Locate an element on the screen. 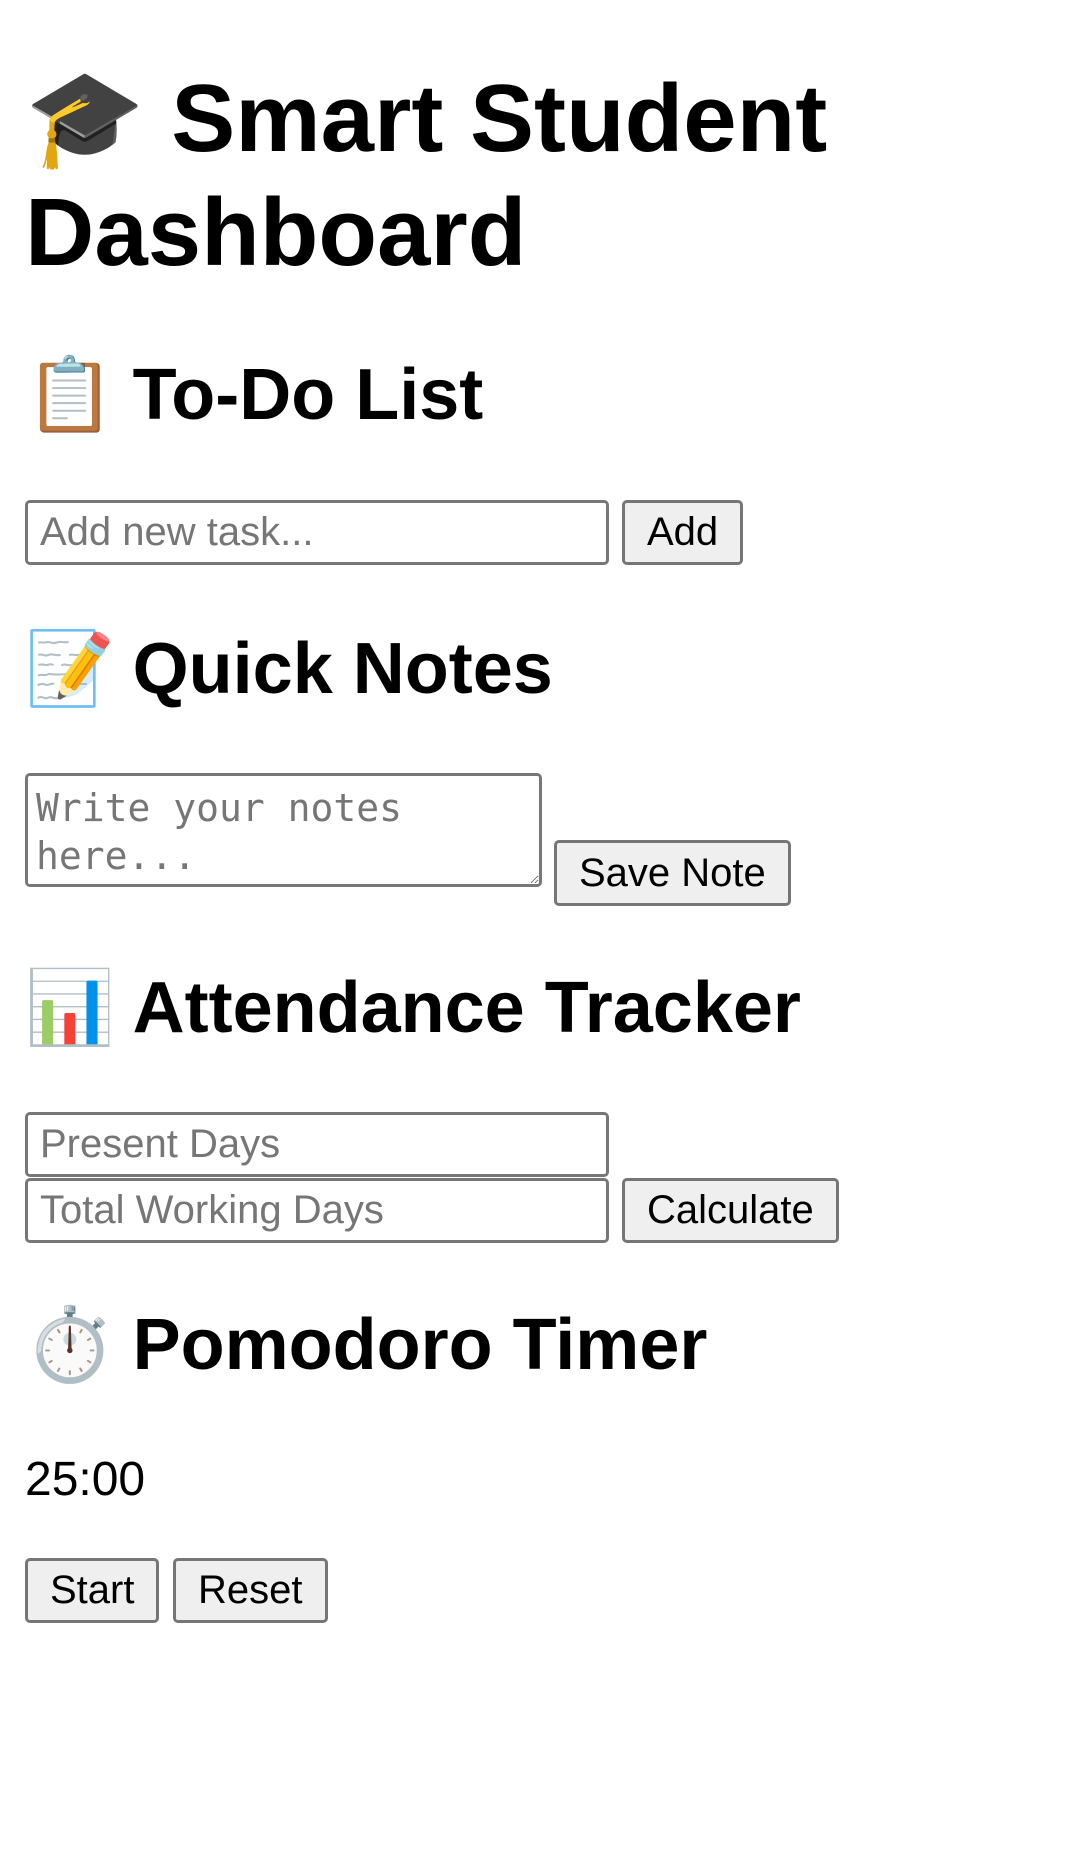 The image size is (1080, 1857). notes-heading-label: Quick Notes is located at coordinates (342, 669).